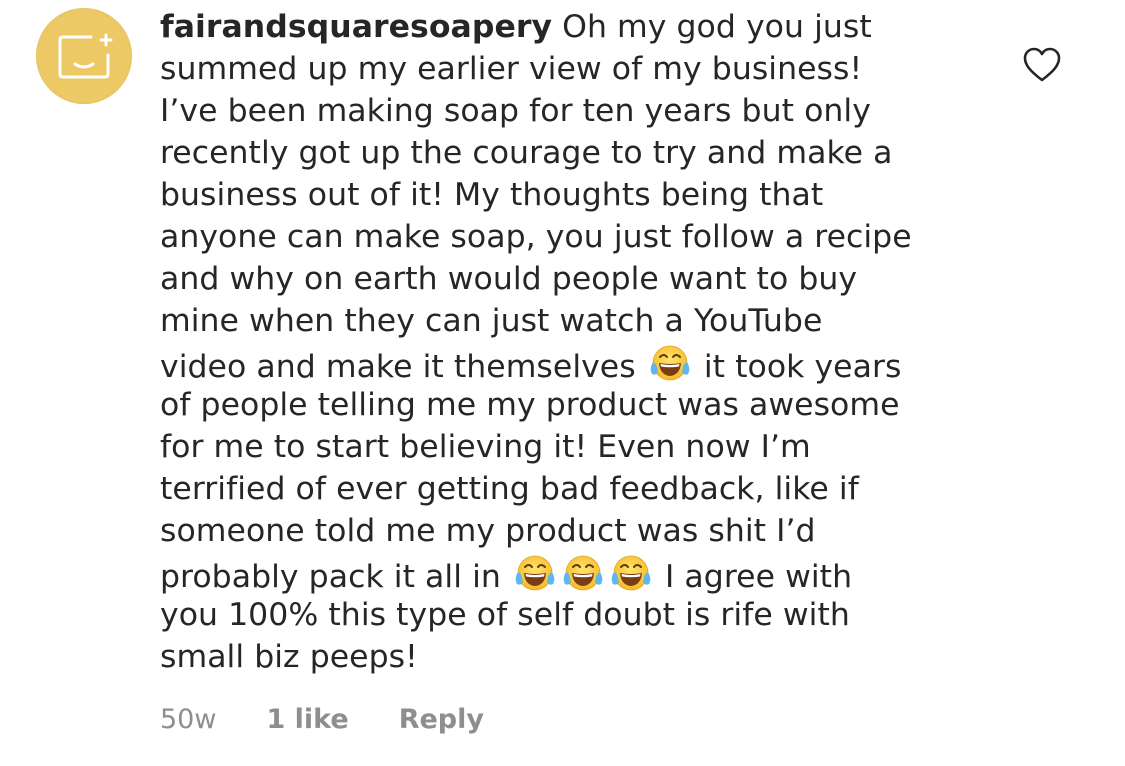 This screenshot has height=766, width=1125. Describe the element at coordinates (356, 27) in the screenshot. I see `comment-username: fairandsquaresoapery` at that location.